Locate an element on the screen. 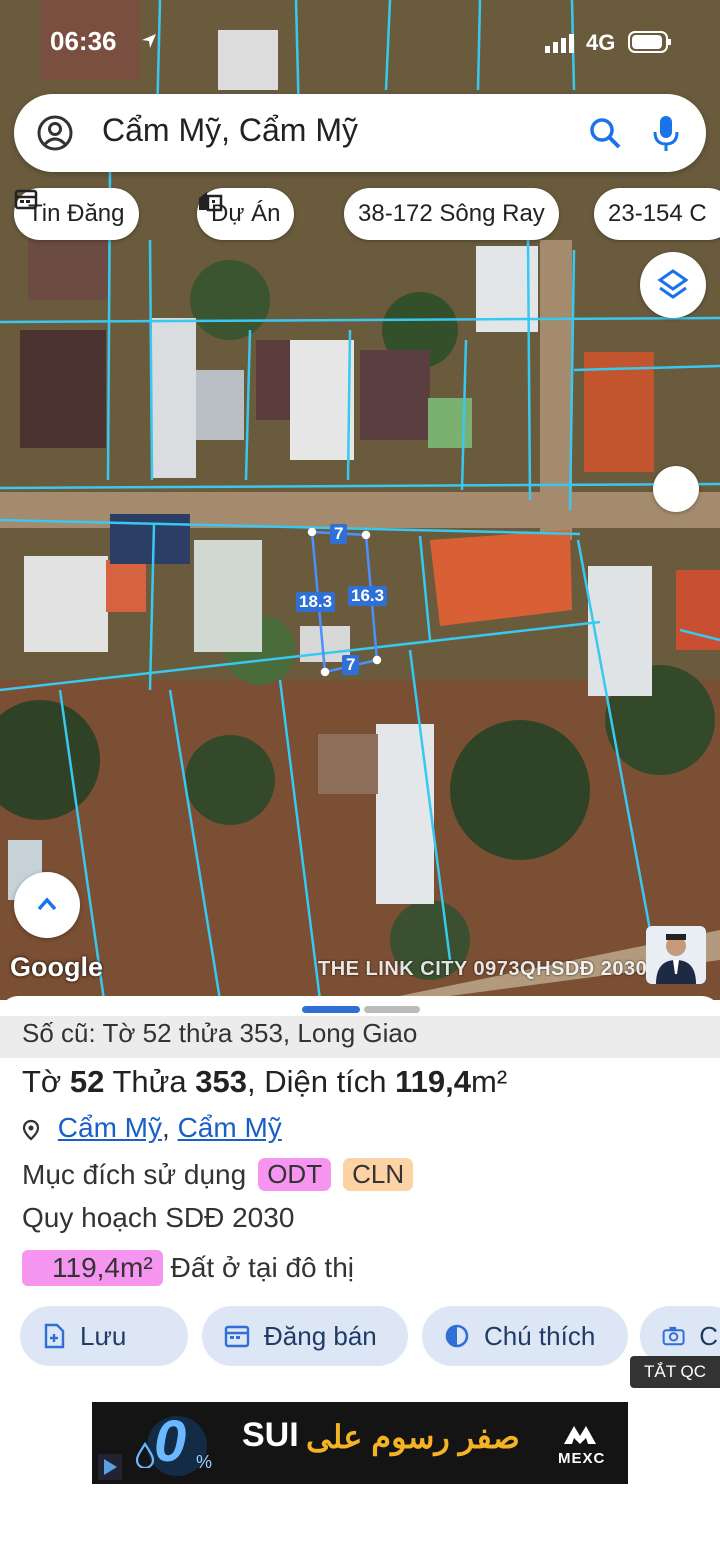  chip-label: 23-154 C is located at coordinates (657, 213).